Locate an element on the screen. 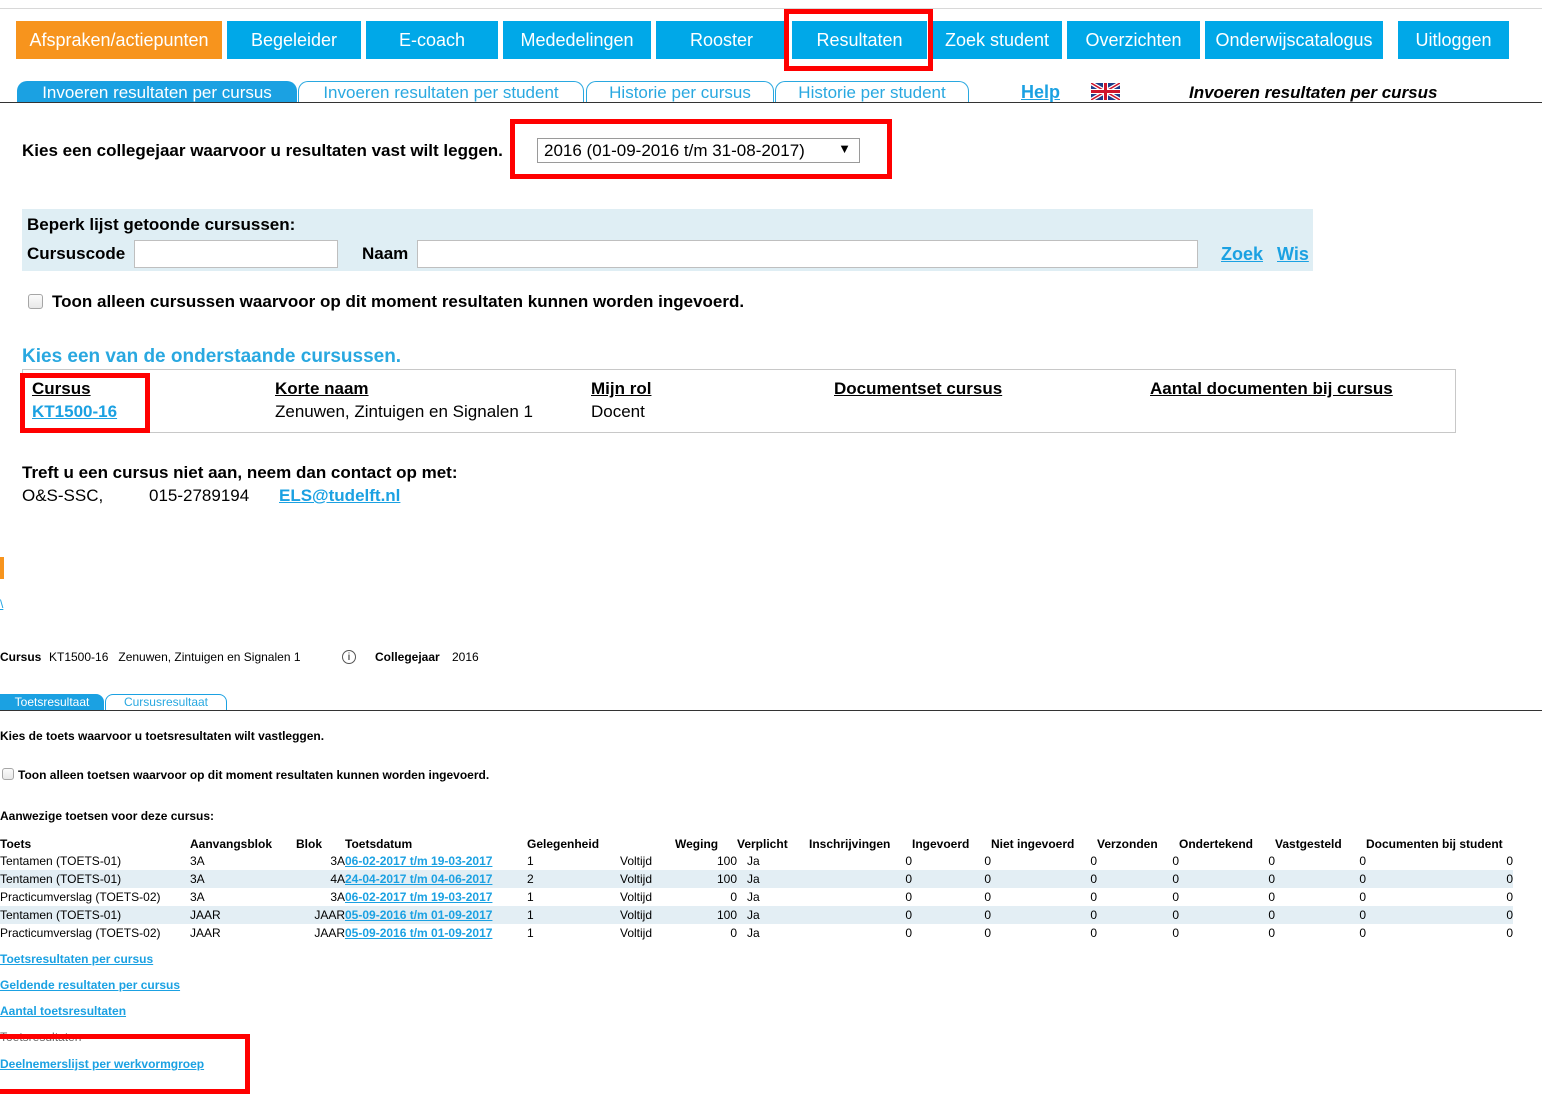 The height and width of the screenshot is (1094, 1542). nav-mededelingen: Mededelingen is located at coordinates (577, 40).